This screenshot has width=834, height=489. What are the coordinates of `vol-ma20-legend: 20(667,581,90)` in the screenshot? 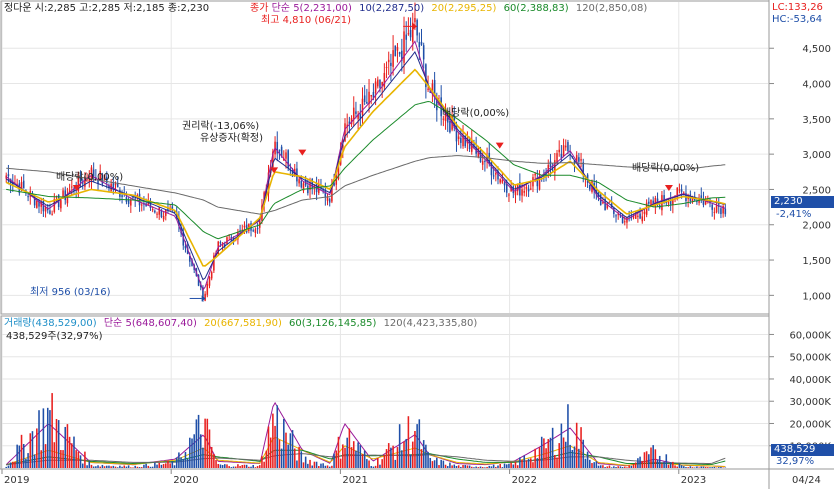 It's located at (243, 323).